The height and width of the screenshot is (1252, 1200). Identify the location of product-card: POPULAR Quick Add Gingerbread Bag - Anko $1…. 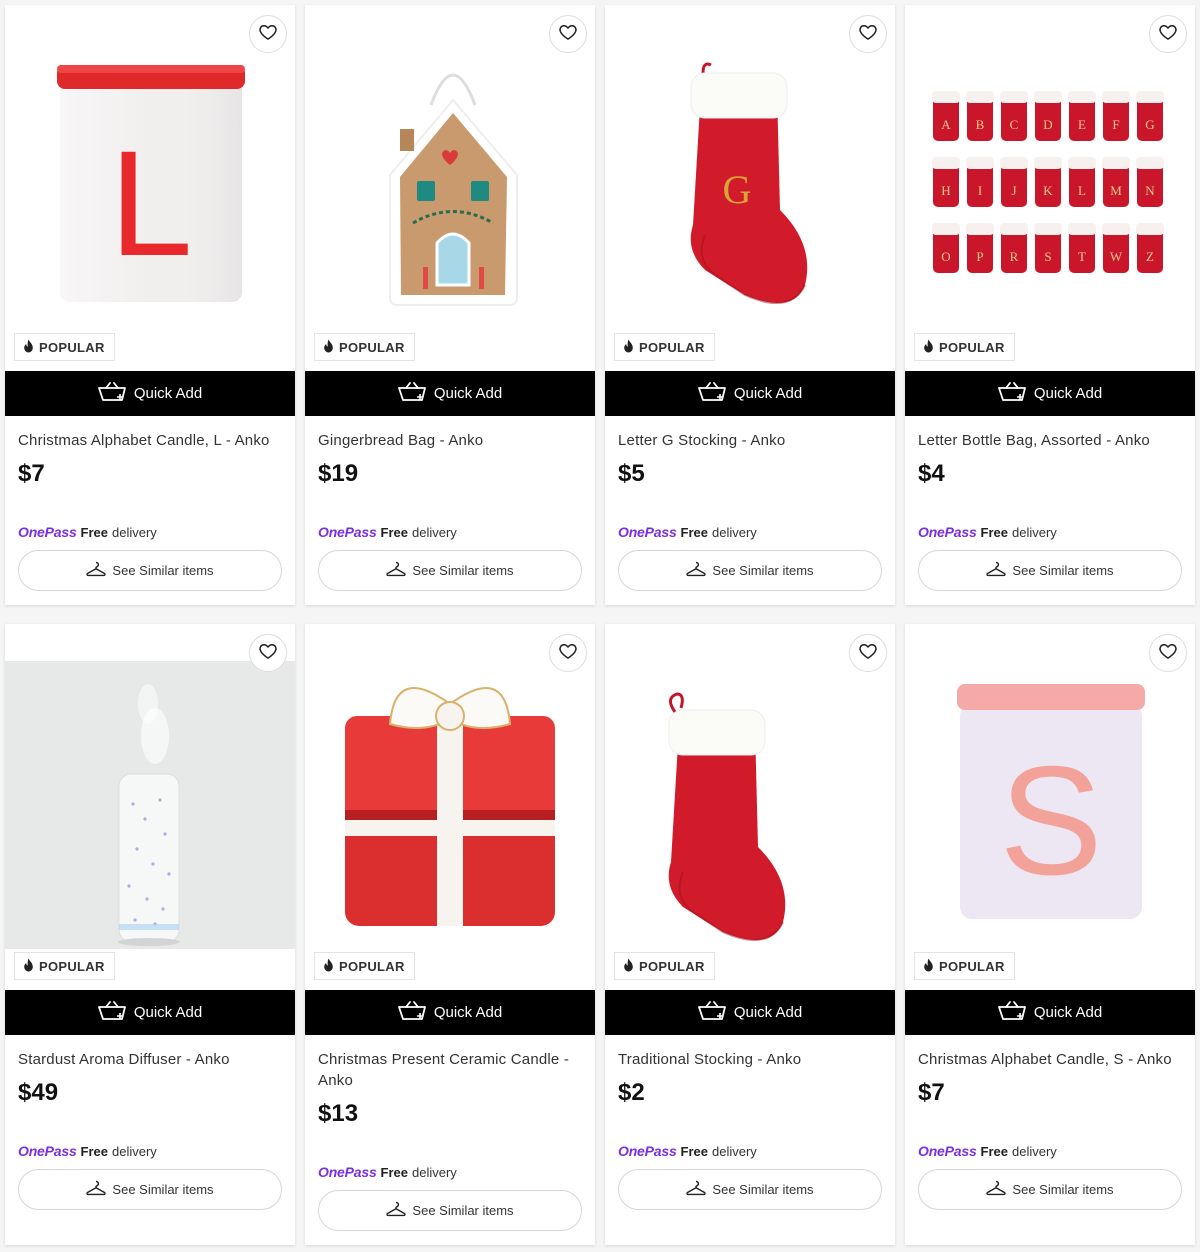
(450, 305).